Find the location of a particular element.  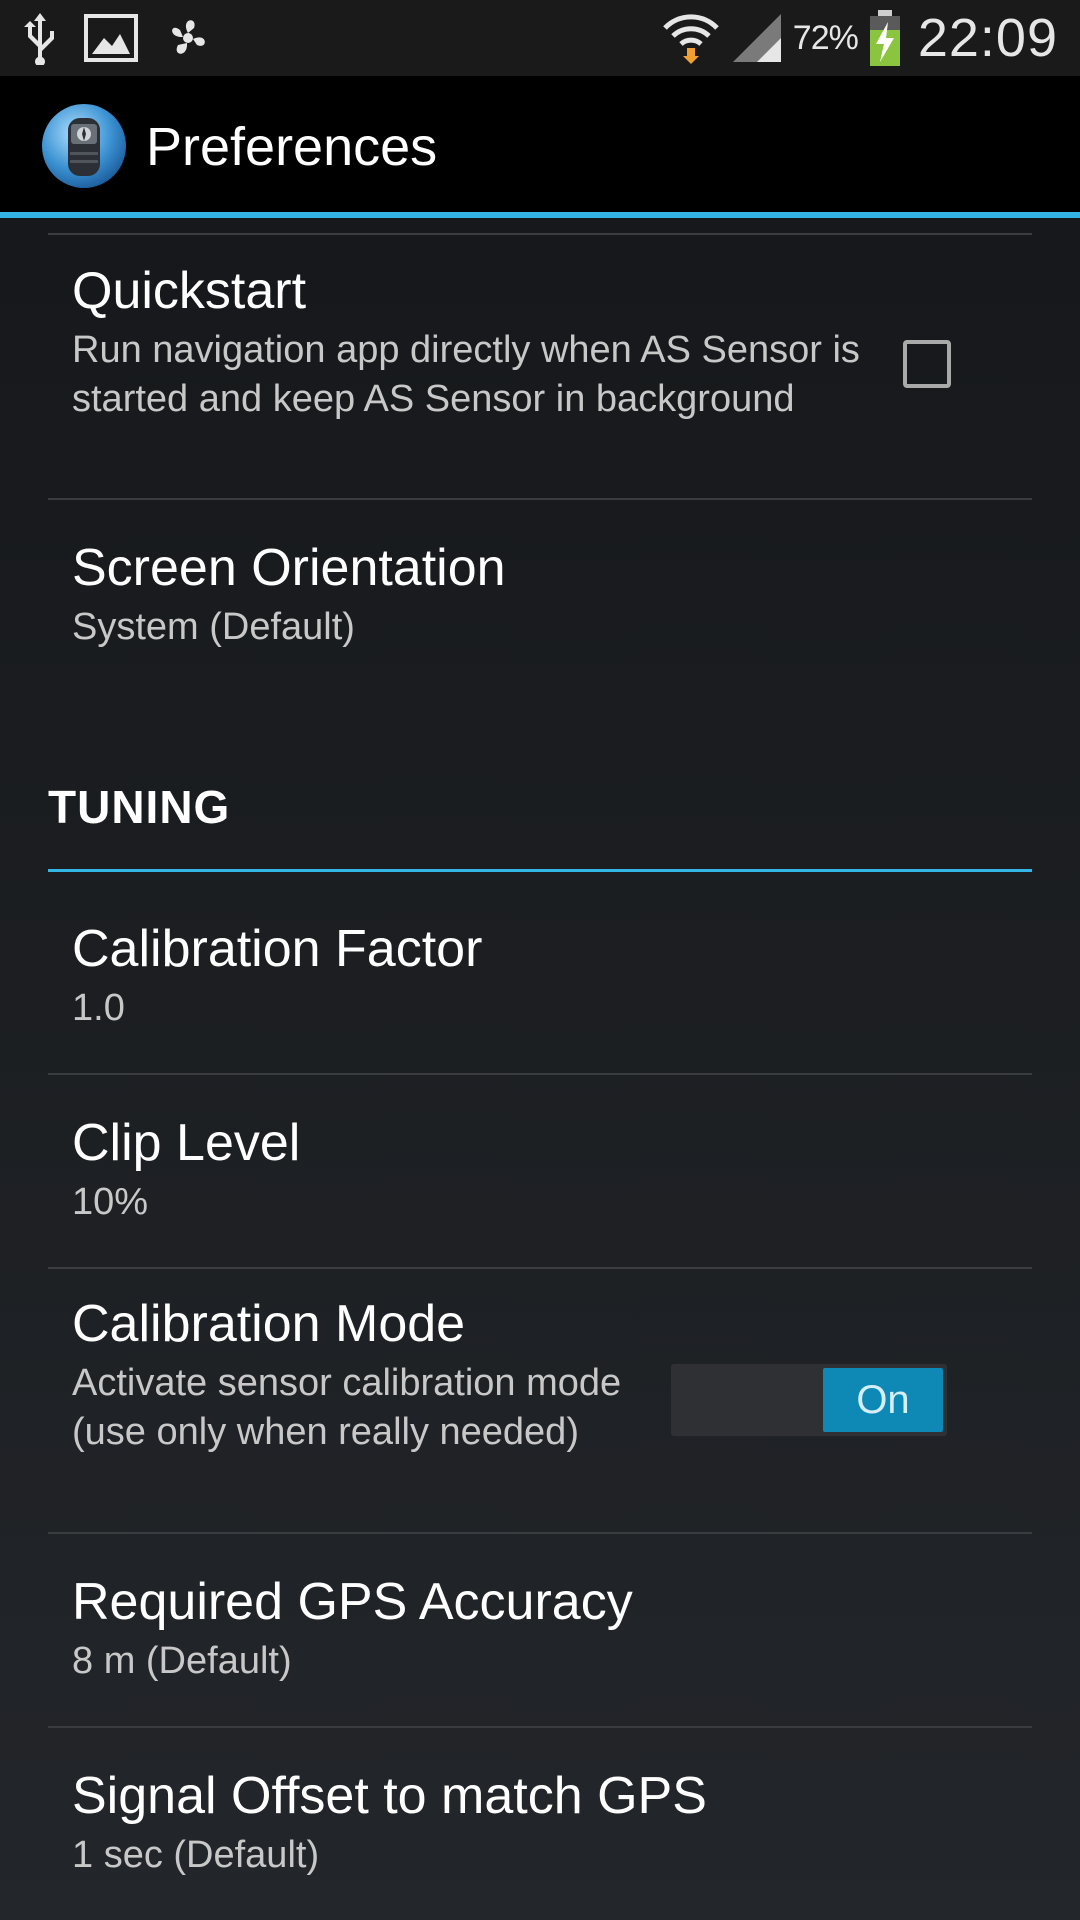

pref-calibration-factor: Calibration Factor 1.0 is located at coordinates (277, 975).